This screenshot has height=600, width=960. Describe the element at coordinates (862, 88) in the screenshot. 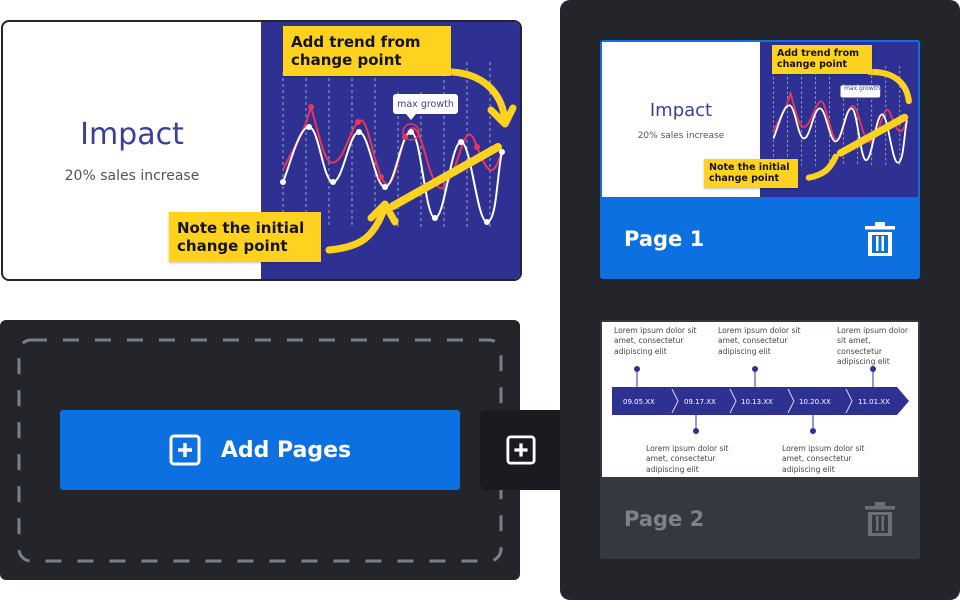

I see `thumb-max-growth: max growth` at that location.